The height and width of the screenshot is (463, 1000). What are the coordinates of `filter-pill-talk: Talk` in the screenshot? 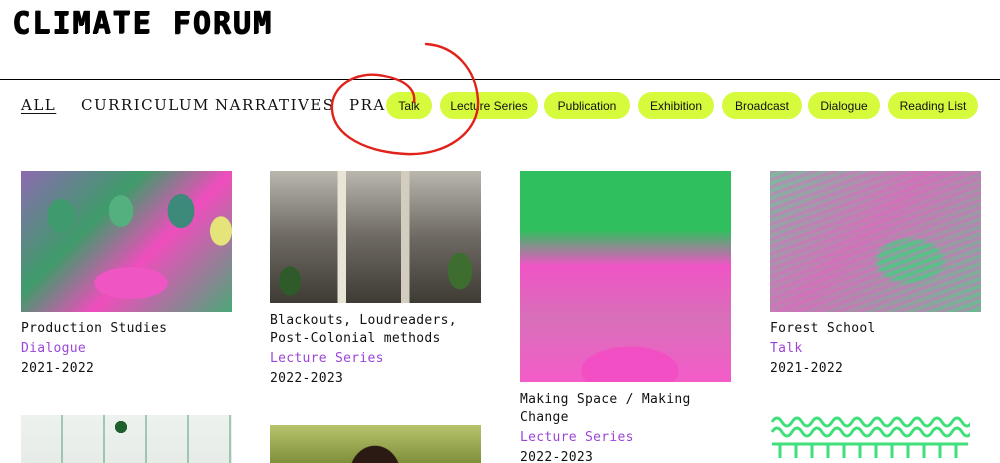 It's located at (409, 105).